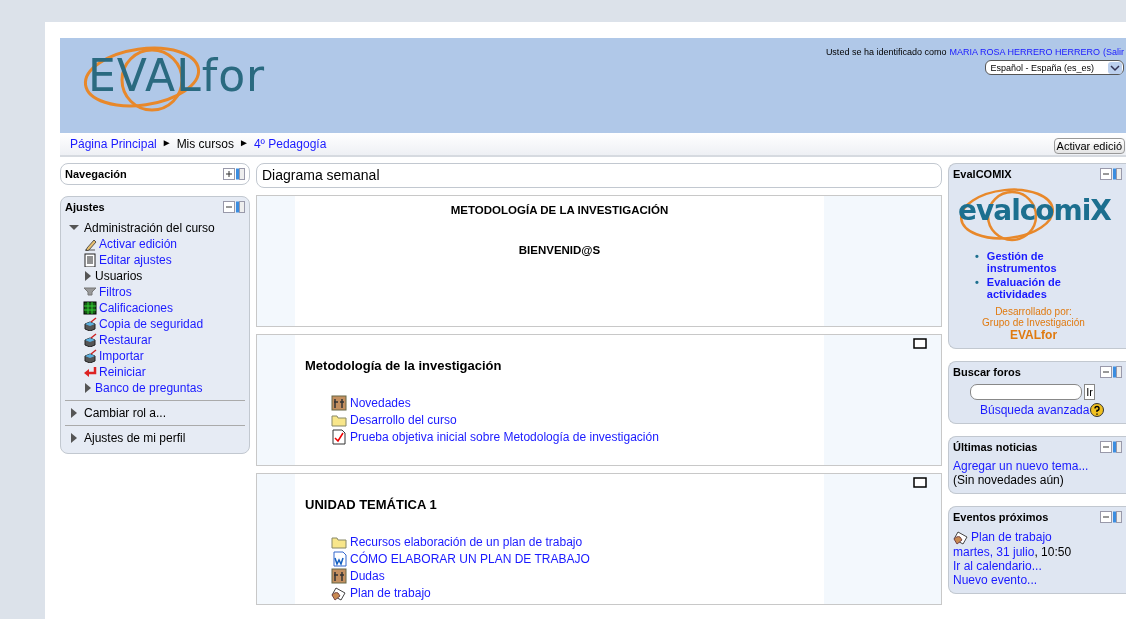 This screenshot has width=1126, height=619. I want to click on tree-item: Copia de seguridad, so click(151, 324).